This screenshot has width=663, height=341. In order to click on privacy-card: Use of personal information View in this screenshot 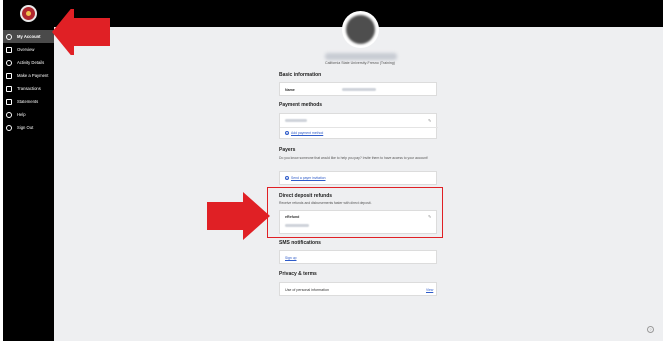, I will do `click(358, 289)`.